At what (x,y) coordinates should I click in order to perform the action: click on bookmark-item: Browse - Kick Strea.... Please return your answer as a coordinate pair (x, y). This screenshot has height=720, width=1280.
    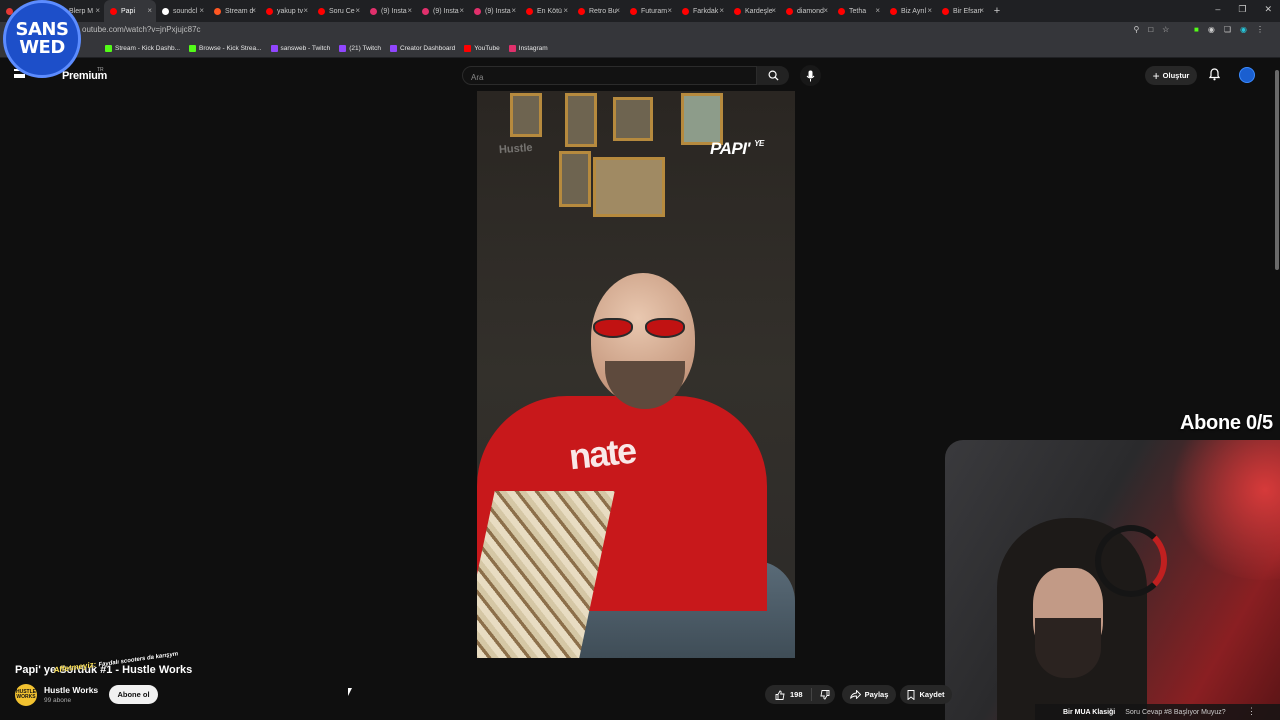
    Looking at the image, I should click on (225, 48).